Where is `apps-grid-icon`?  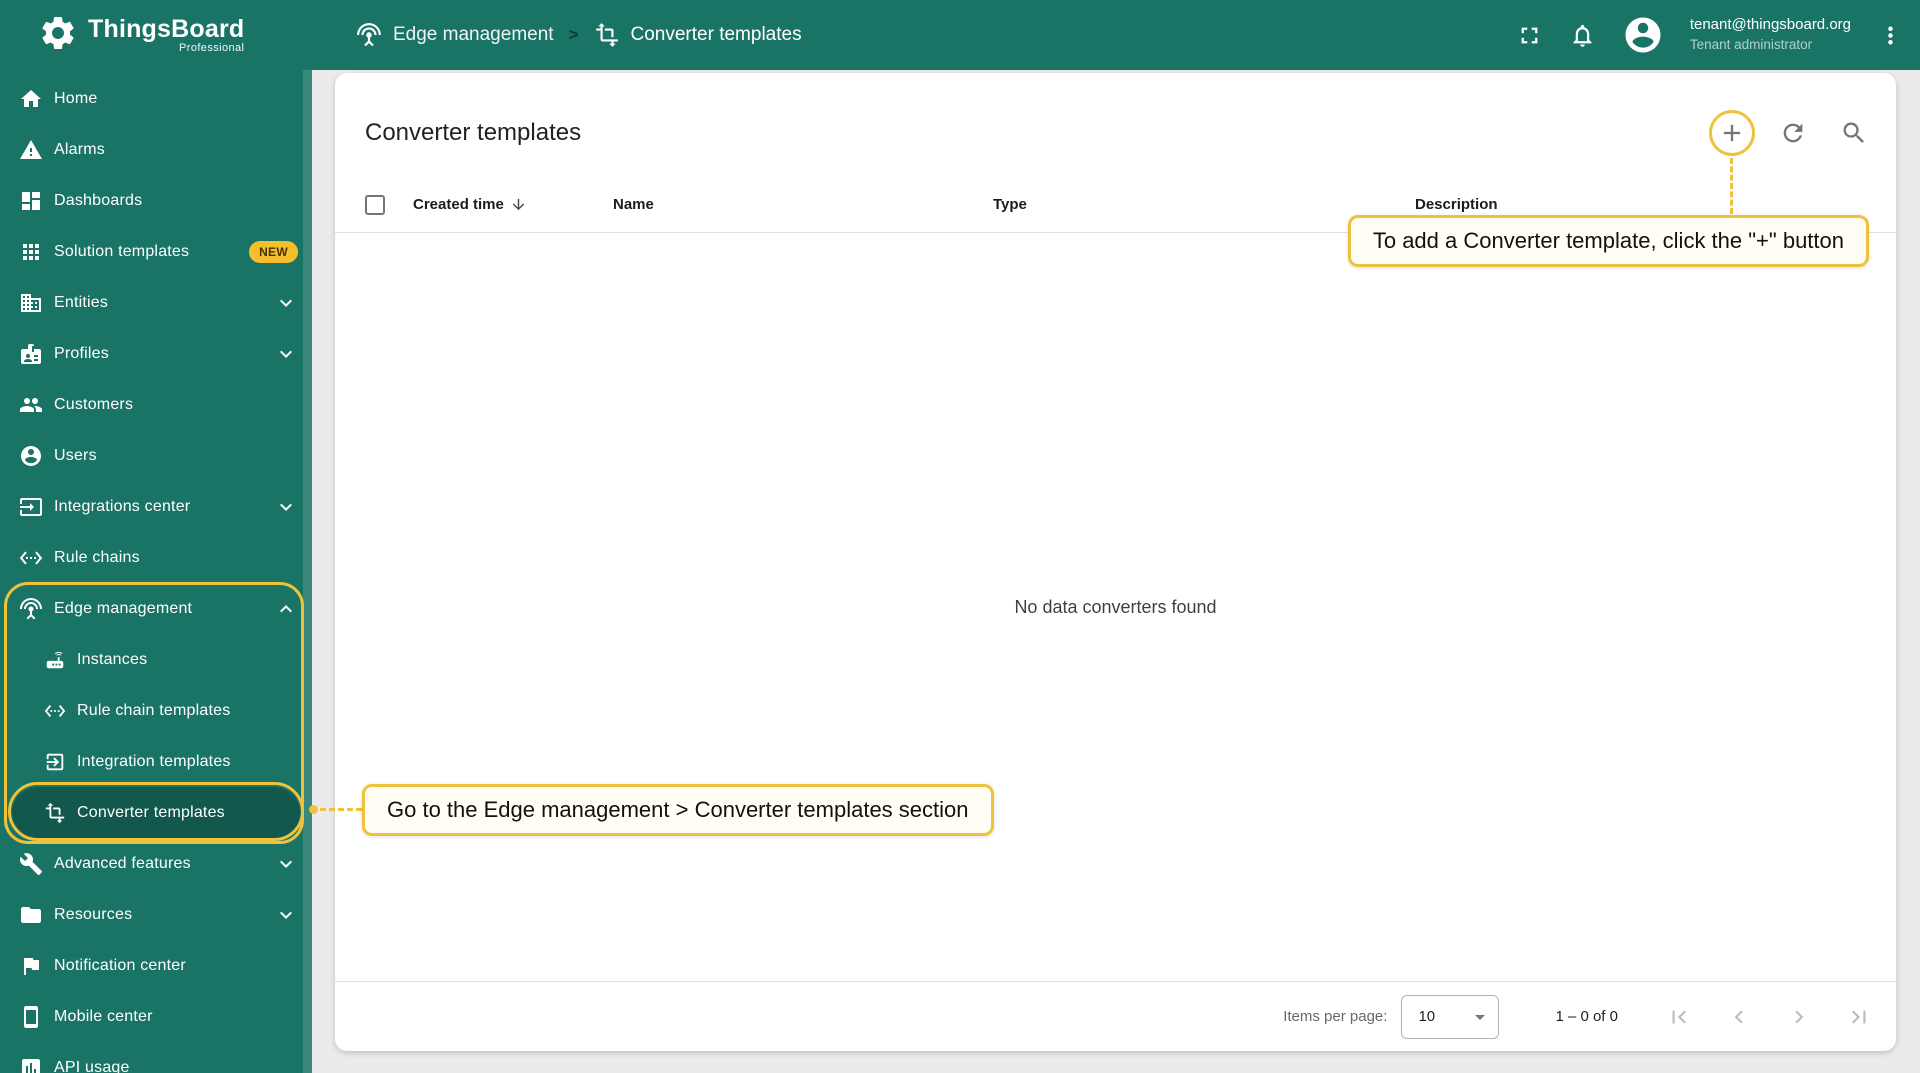
apps-grid-icon is located at coordinates (31, 252).